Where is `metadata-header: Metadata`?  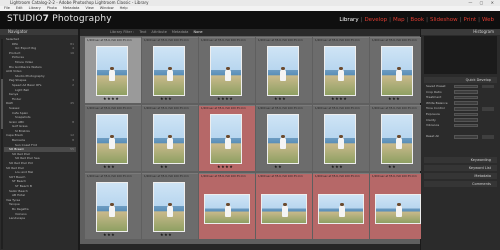
metadata-header: Metadata is located at coordinates (460, 176).